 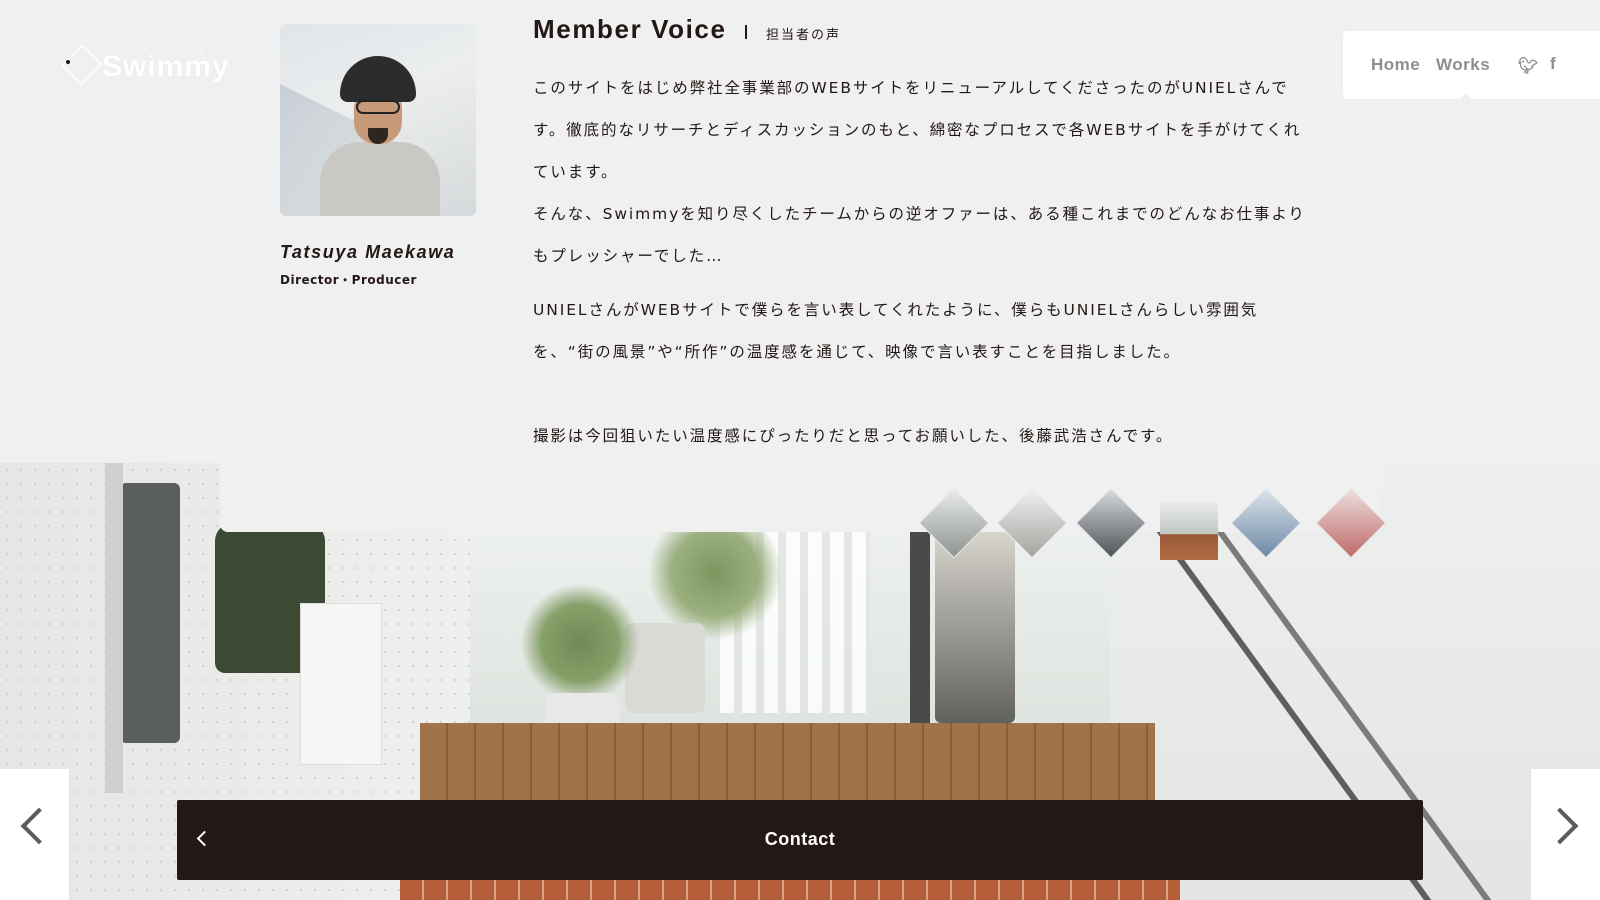 I want to click on prev-button, so click(x=34, y=834).